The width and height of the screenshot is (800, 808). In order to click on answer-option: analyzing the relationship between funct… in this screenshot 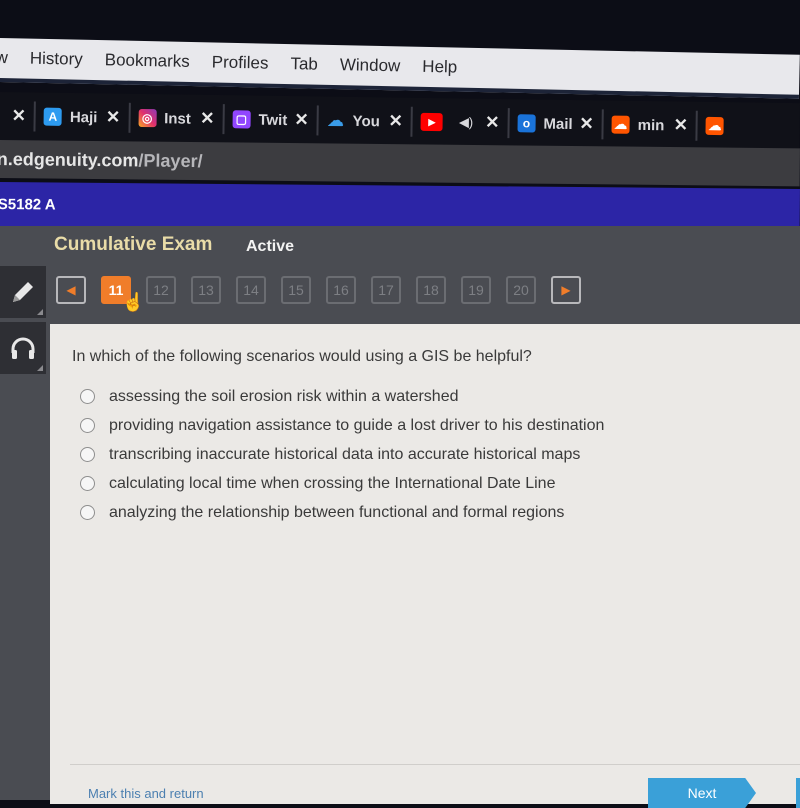, I will do `click(342, 512)`.